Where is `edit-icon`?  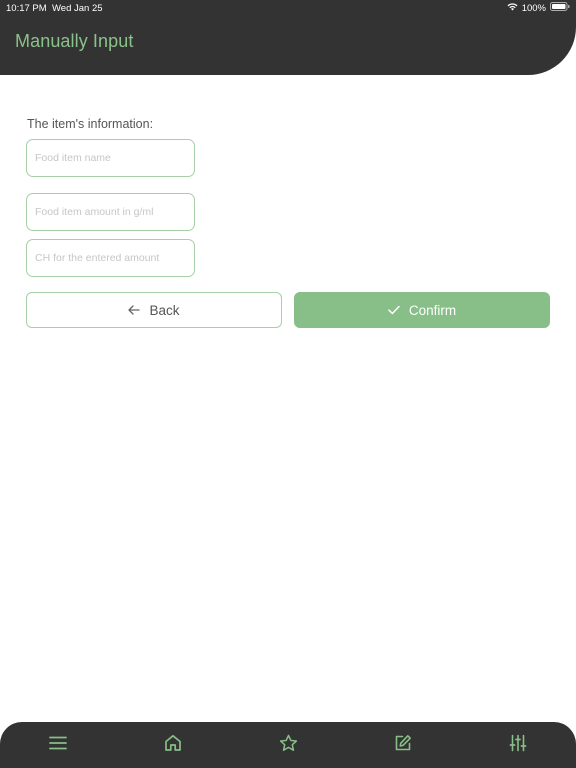 edit-icon is located at coordinates (403, 745).